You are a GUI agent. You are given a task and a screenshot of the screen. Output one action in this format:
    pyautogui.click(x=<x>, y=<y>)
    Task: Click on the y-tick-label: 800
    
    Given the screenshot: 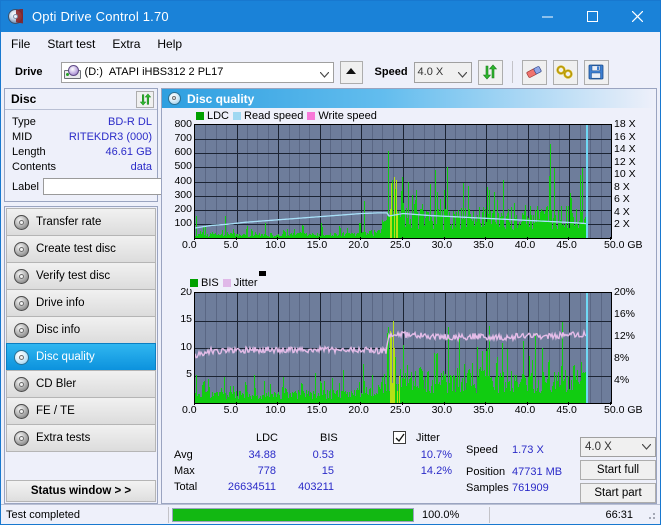 What is the action you would take?
    pyautogui.click(x=183, y=124)
    